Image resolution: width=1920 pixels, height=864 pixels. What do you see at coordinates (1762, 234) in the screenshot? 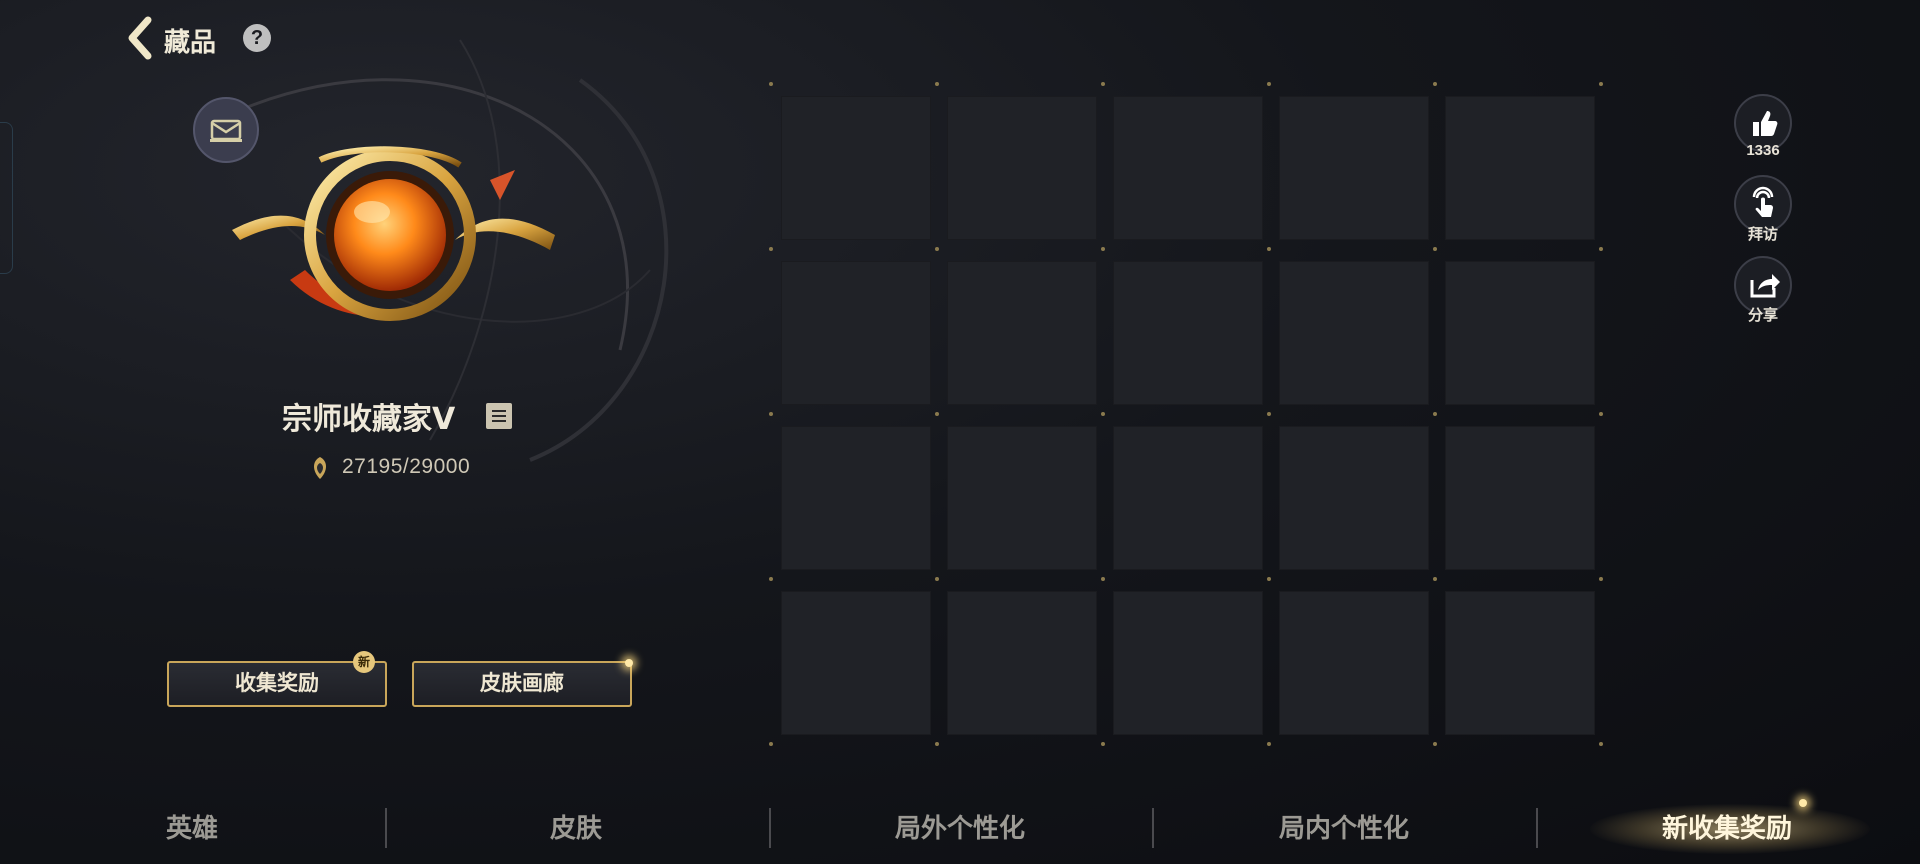
I see `visit-label: 拜访` at bounding box center [1762, 234].